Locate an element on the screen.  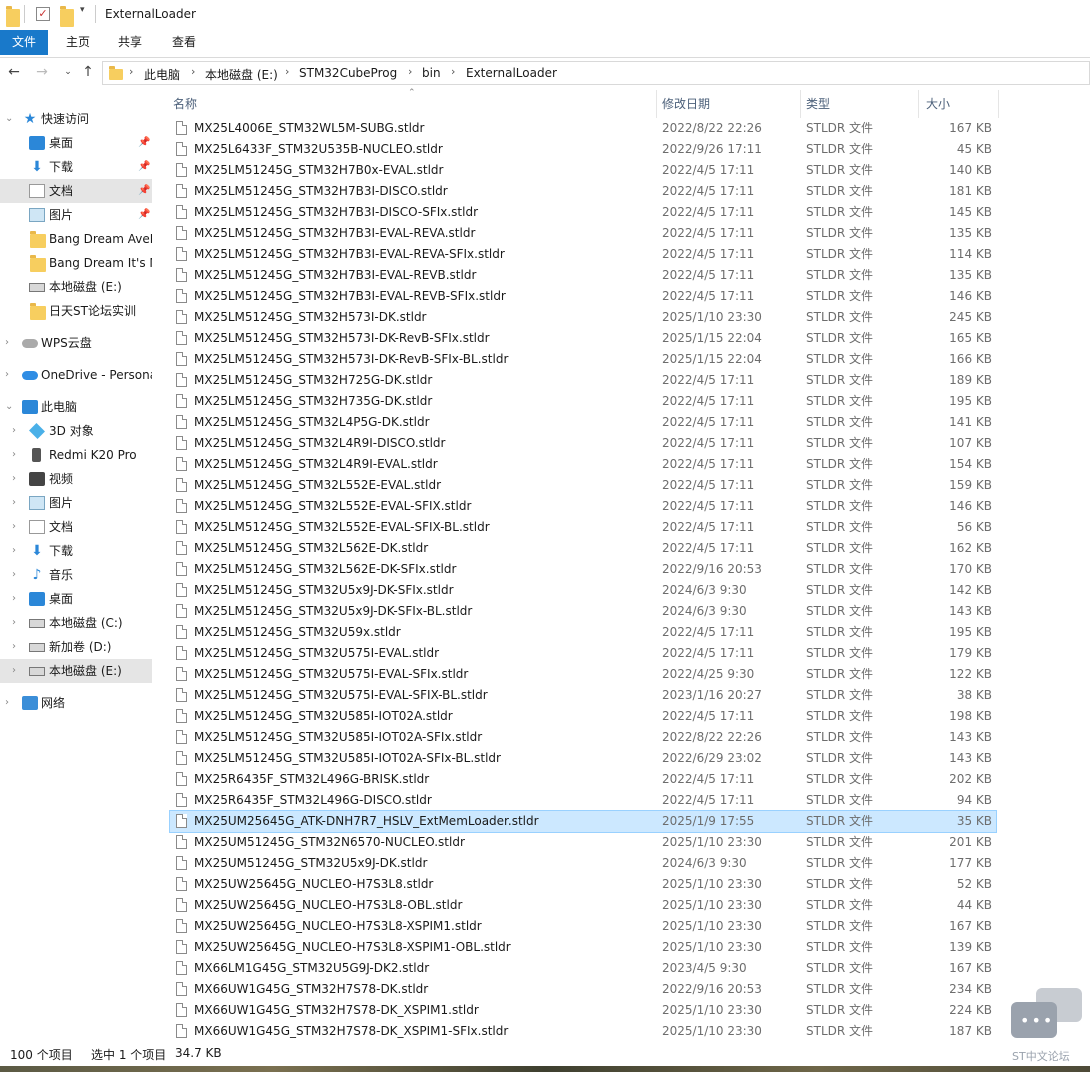
column-header-type: 类型 is located at coordinates (861, 104).